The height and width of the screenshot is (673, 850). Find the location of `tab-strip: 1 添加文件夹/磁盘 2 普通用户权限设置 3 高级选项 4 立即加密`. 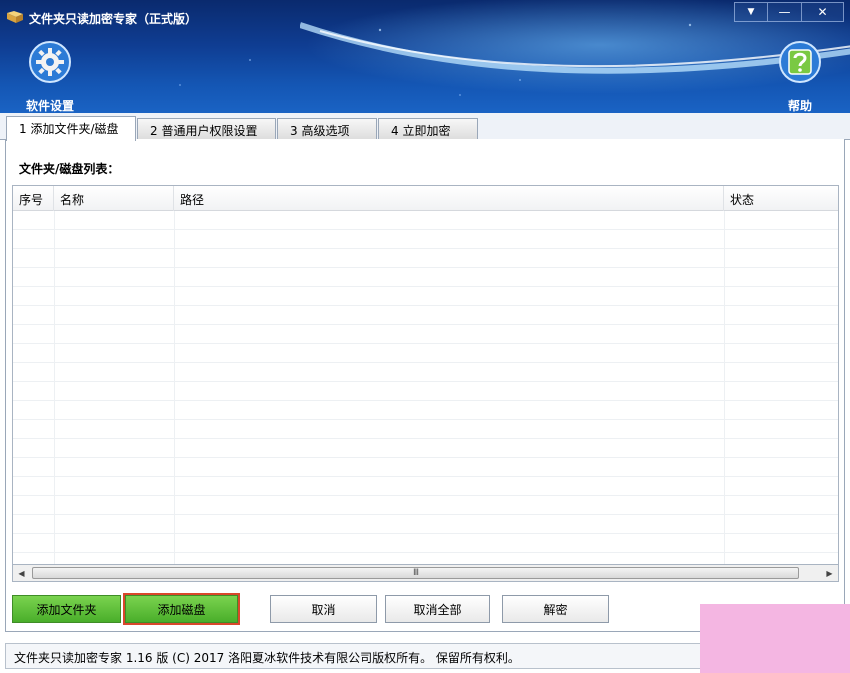

tab-strip: 1 添加文件夹/磁盘 2 普通用户权限设置 3 高级选项 4 立即加密 is located at coordinates (425, 127).